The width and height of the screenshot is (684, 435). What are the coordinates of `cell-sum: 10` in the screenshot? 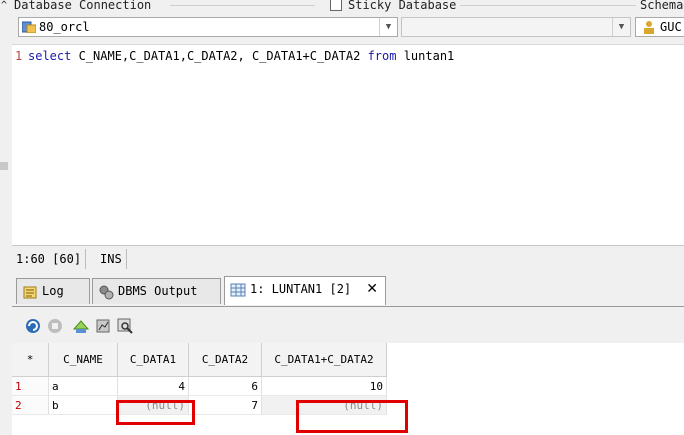 It's located at (324, 386).